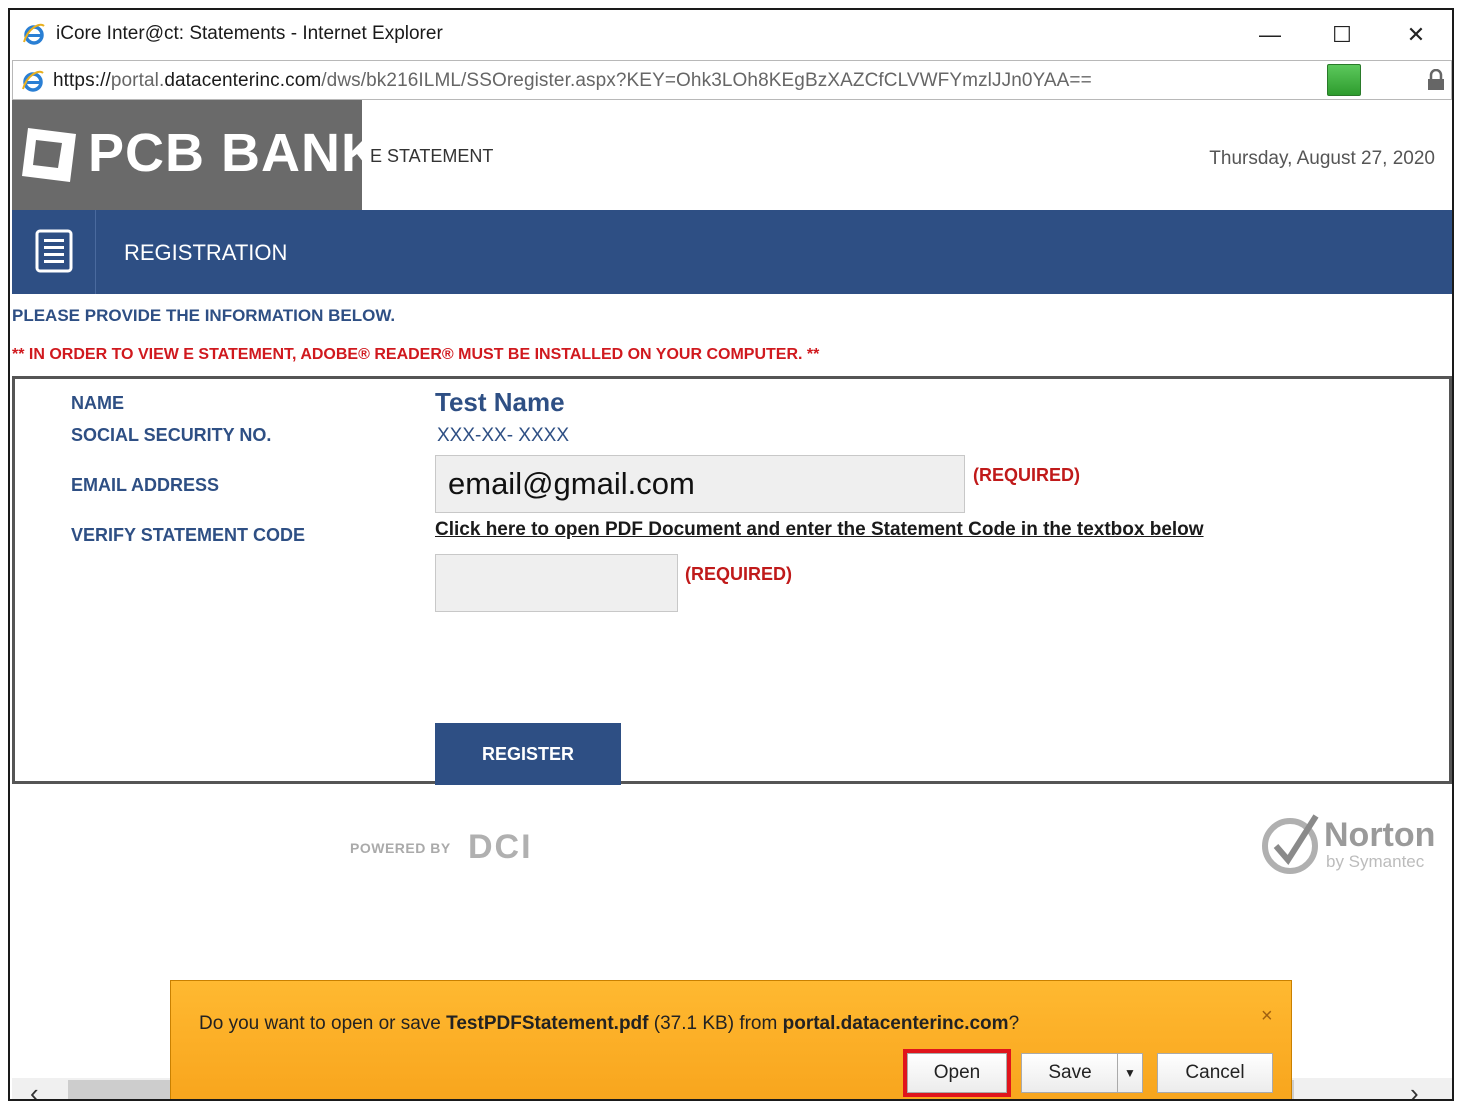 The width and height of the screenshot is (1459, 1101). What do you see at coordinates (1070, 1073) in the screenshot?
I see `save-button: Save` at bounding box center [1070, 1073].